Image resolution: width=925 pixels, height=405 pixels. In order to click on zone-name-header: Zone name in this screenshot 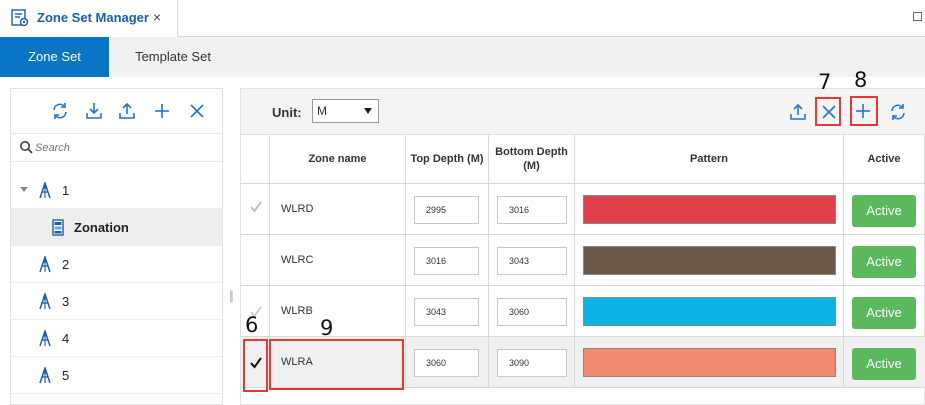, I will do `click(338, 159)`.